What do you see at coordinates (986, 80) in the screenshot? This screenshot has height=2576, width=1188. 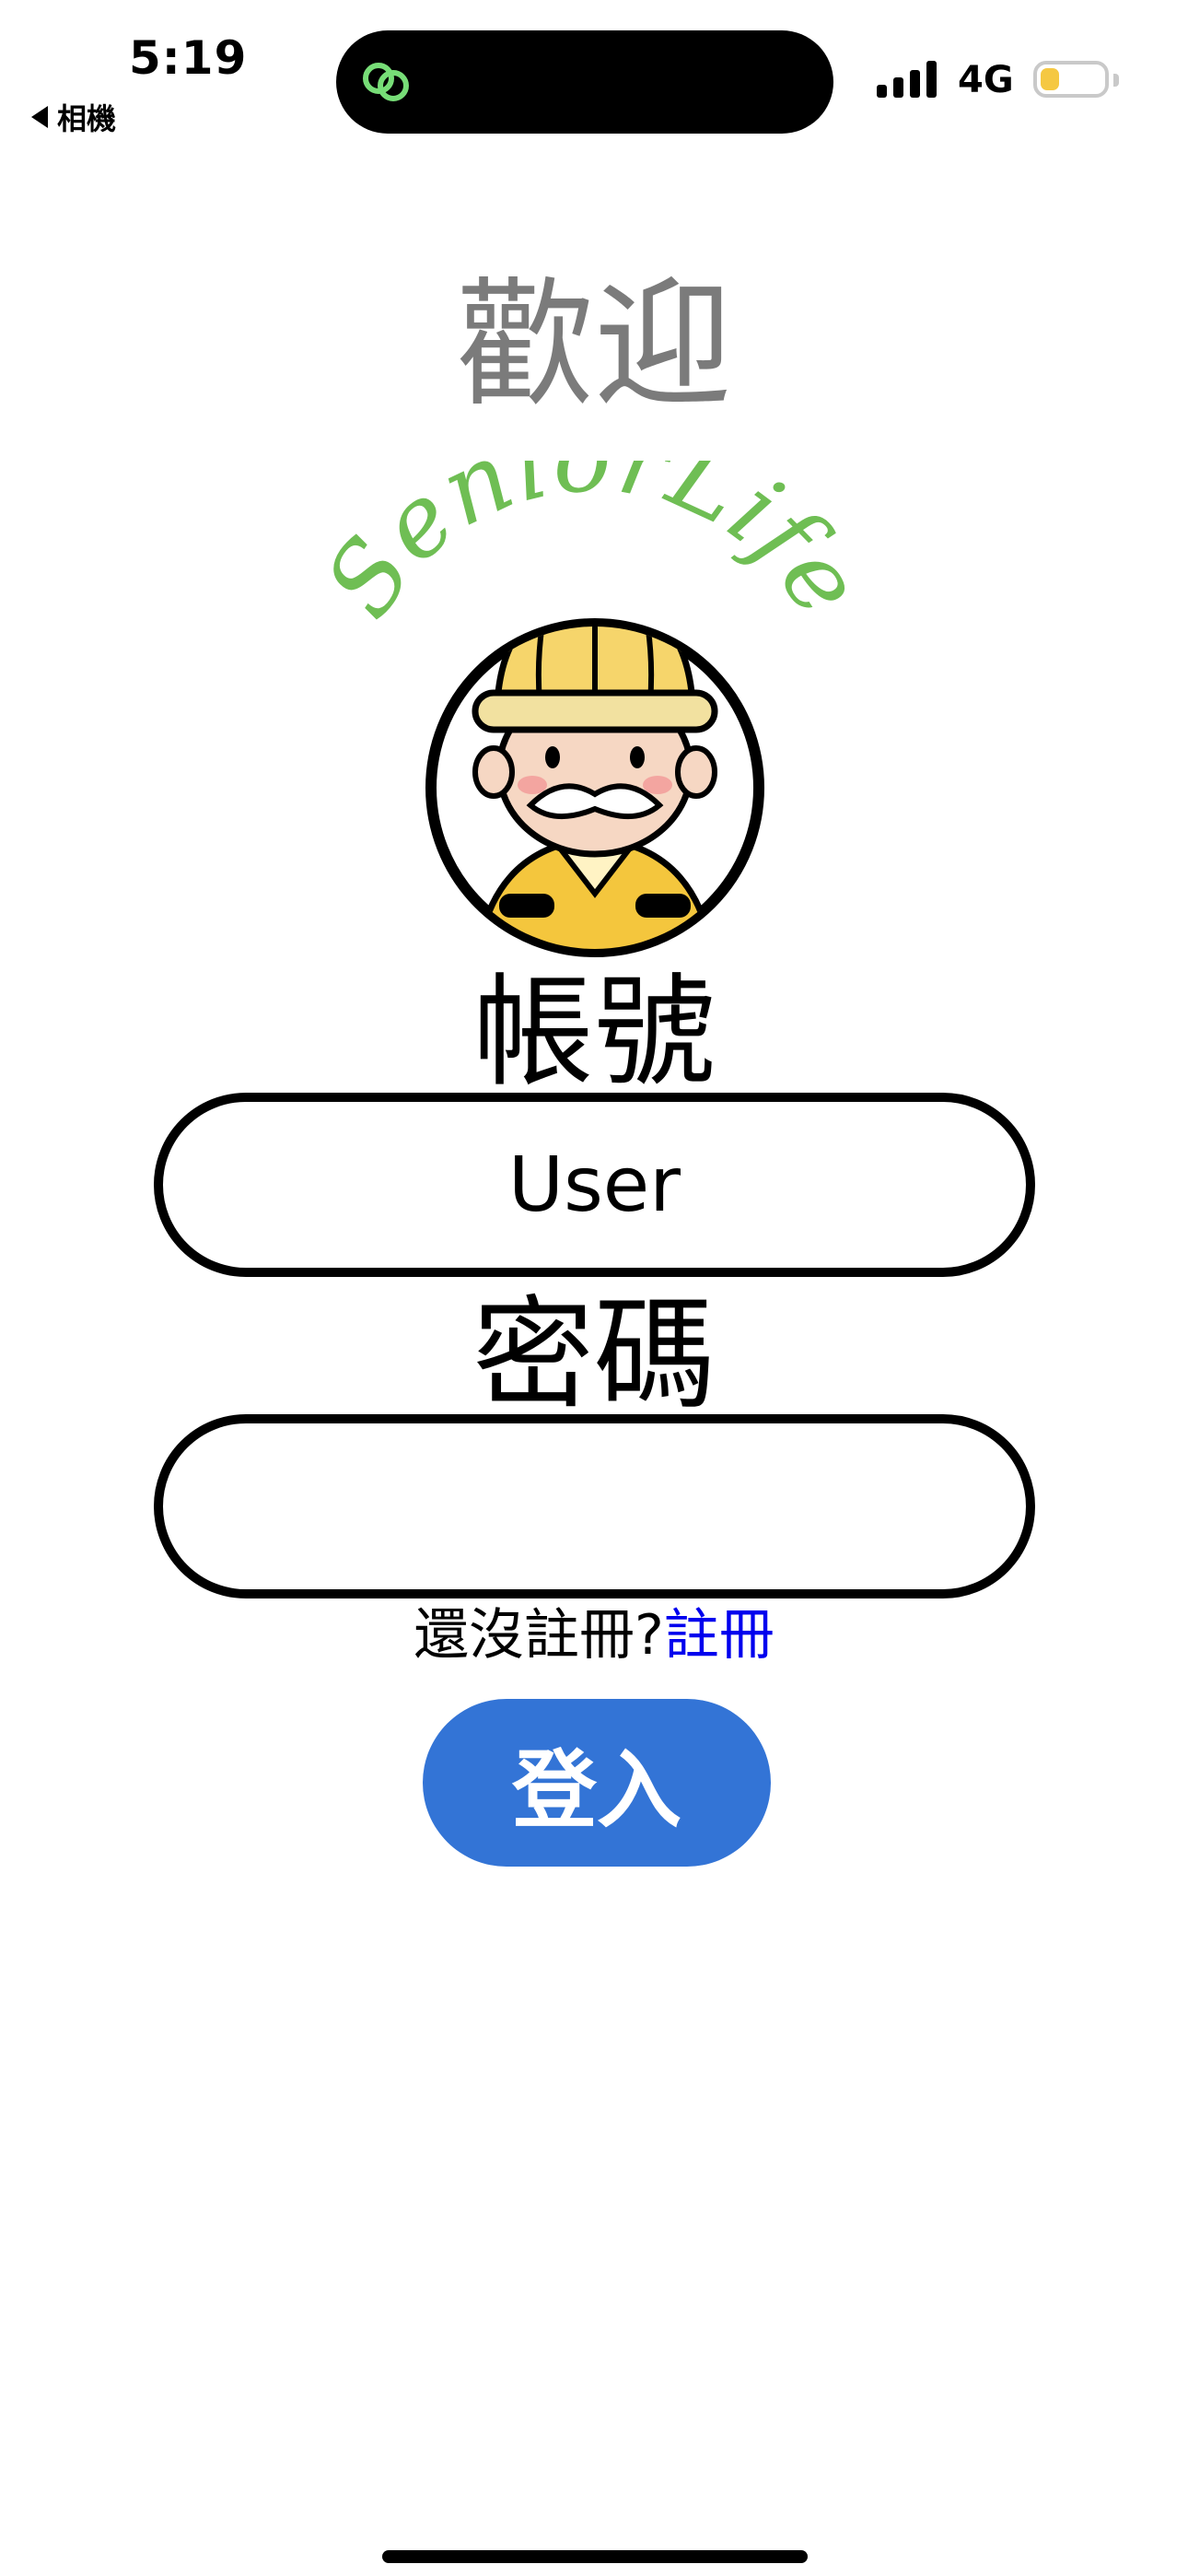 I see `network-type: 4G` at bounding box center [986, 80].